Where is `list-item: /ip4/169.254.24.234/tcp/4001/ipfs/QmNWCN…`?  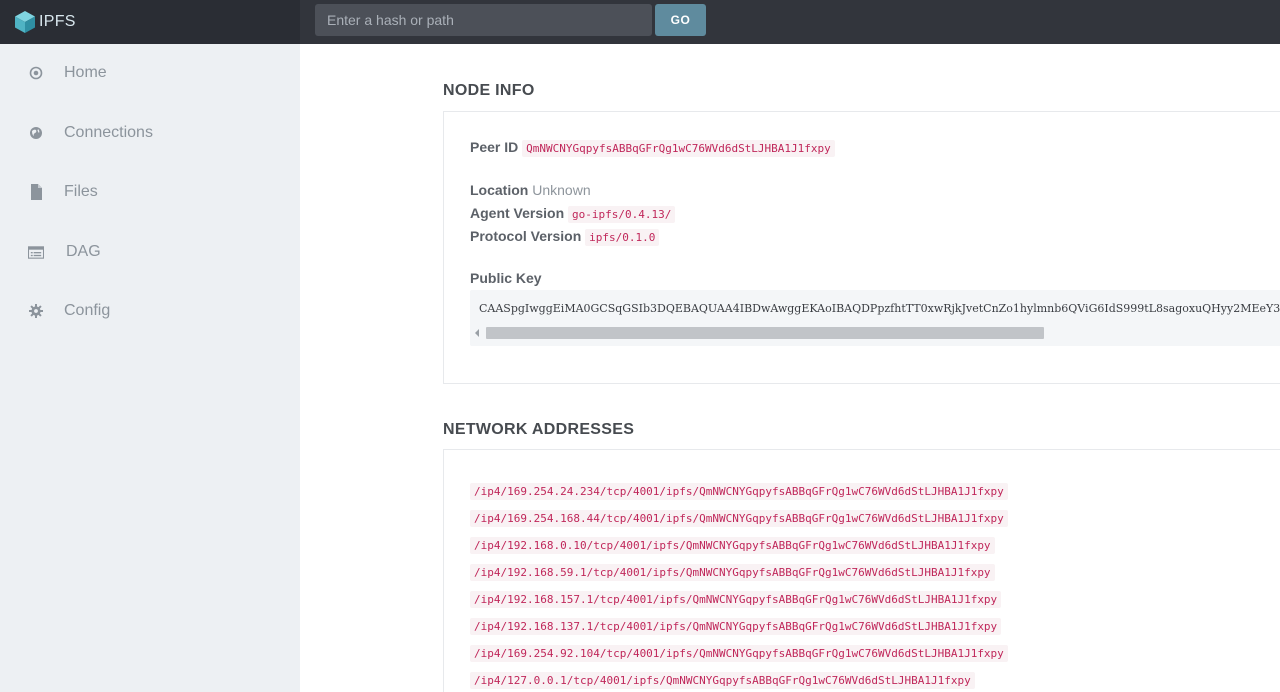 list-item: /ip4/169.254.24.234/tcp/4001/ipfs/QmNWCN… is located at coordinates (739, 491).